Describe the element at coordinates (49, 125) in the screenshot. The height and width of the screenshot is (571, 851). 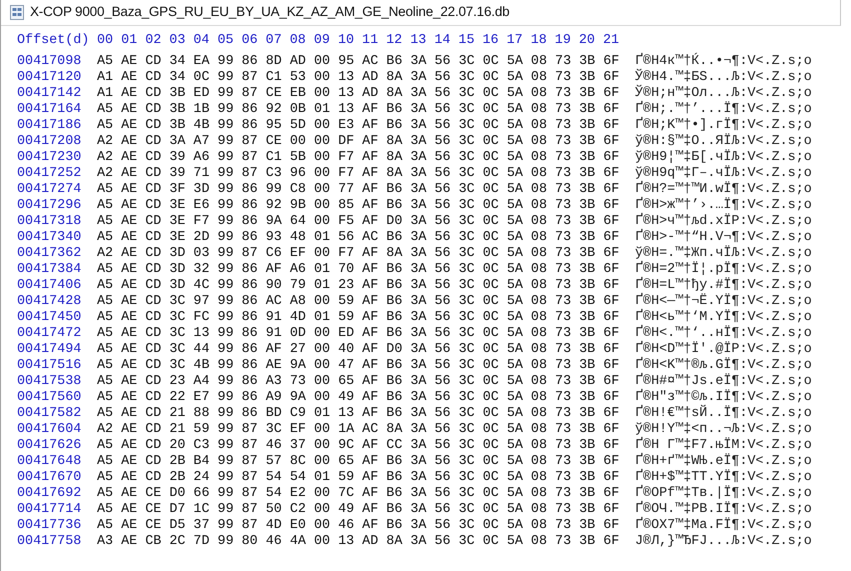
I see `offset-cell-text: 00417186` at that location.